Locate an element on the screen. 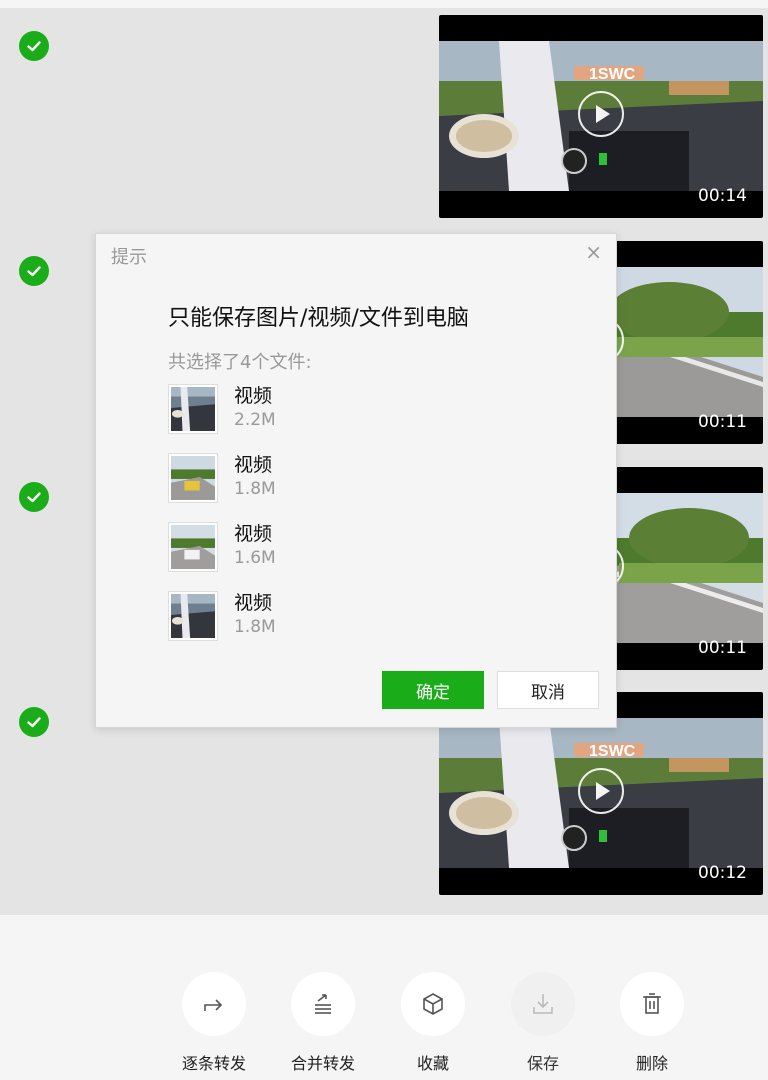 This screenshot has height=1080, width=768. action-label: 保存 is located at coordinates (542, 1063).